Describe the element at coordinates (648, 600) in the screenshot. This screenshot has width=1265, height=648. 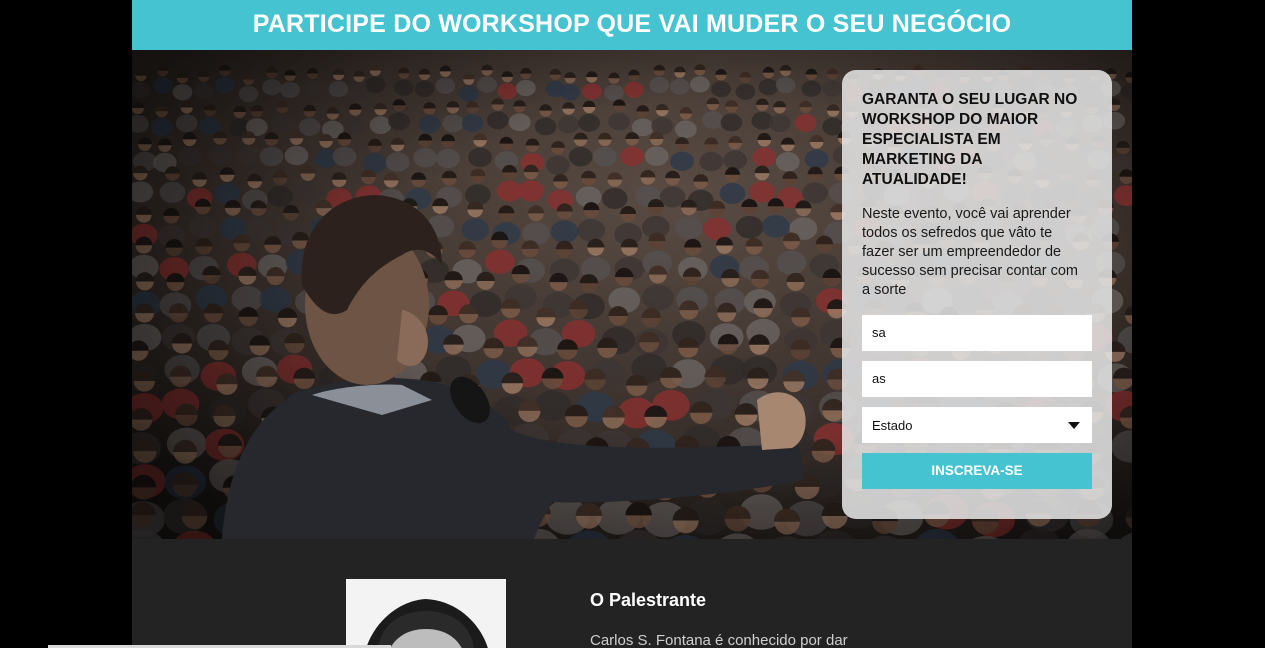
I see `speaker-heading: O Palestrante` at that location.